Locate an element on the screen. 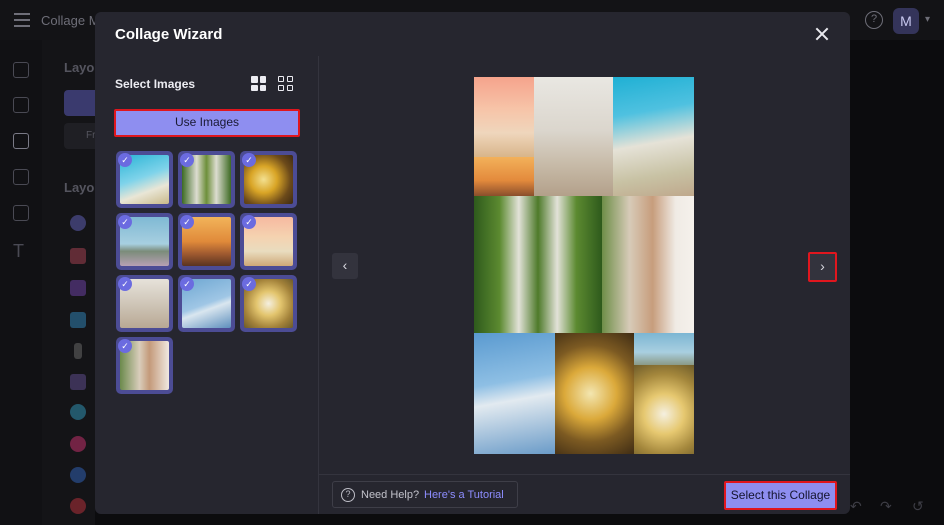  tutorial-link: Here's a Tutorial is located at coordinates (464, 495).